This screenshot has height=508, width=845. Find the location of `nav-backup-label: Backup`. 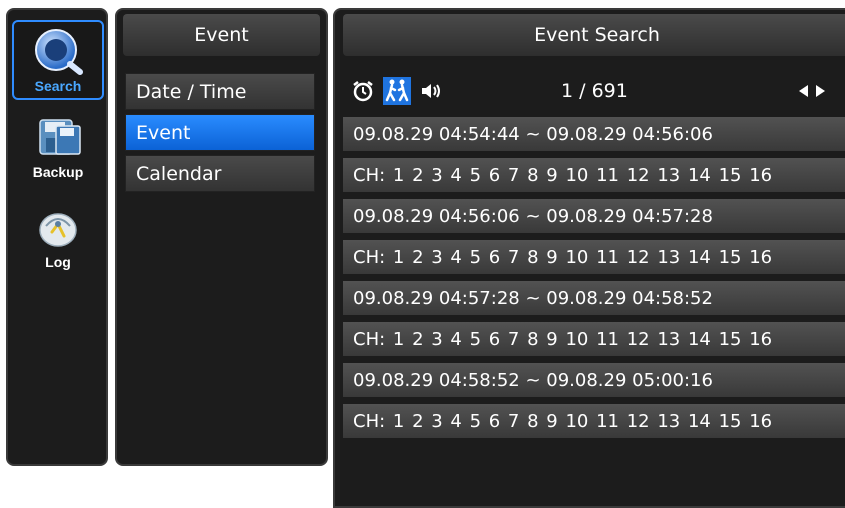

nav-backup-label: Backup is located at coordinates (58, 172).